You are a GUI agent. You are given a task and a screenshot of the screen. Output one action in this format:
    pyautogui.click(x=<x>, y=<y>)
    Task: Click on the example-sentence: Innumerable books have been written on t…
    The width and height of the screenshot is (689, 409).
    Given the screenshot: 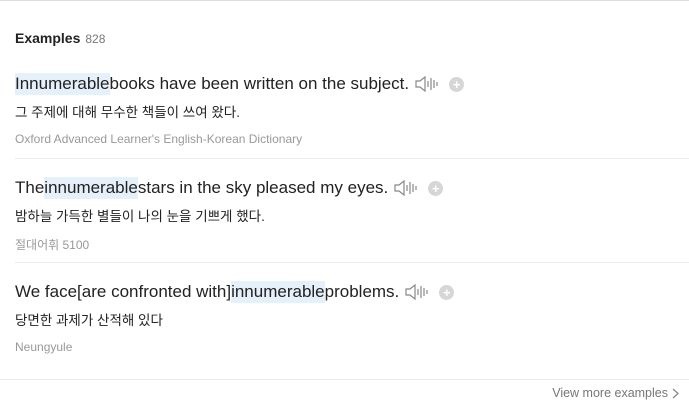 What is the action you would take?
    pyautogui.click(x=352, y=84)
    